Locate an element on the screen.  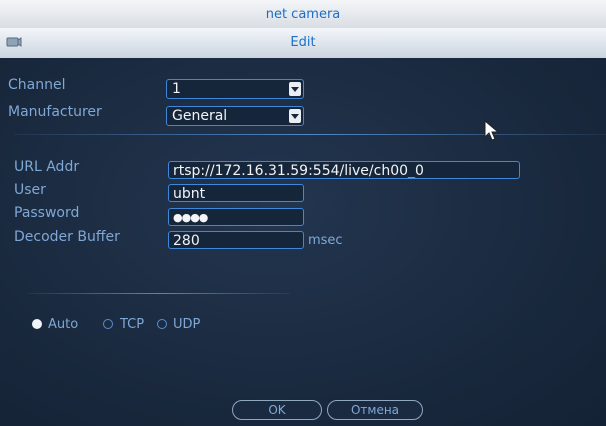
user-input: ubnt is located at coordinates (236, 193).